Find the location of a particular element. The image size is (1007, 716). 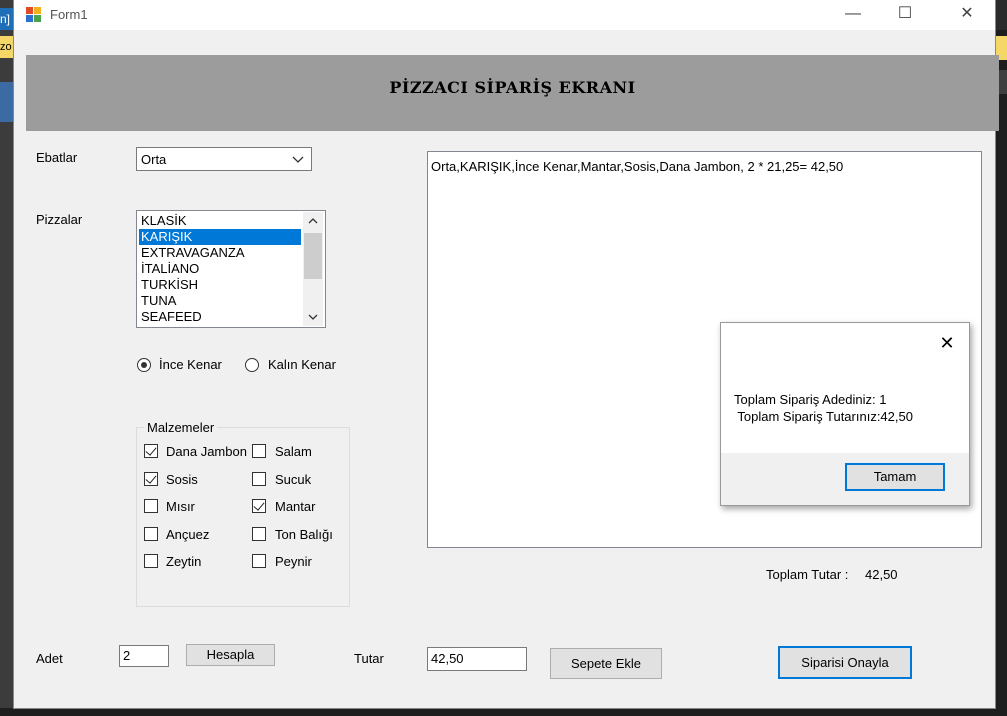

list-item: TUNA is located at coordinates (220, 301).